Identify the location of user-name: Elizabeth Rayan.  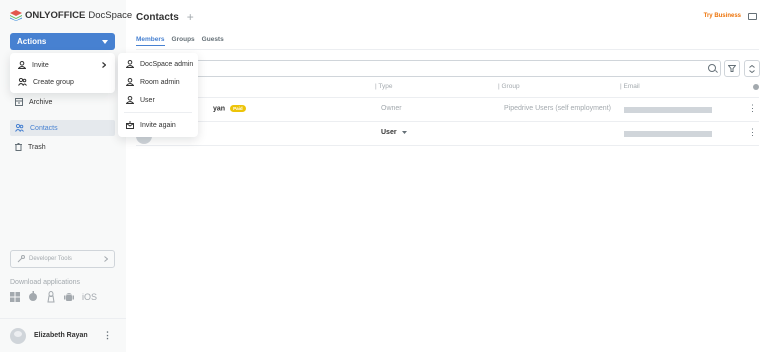
(61, 335).